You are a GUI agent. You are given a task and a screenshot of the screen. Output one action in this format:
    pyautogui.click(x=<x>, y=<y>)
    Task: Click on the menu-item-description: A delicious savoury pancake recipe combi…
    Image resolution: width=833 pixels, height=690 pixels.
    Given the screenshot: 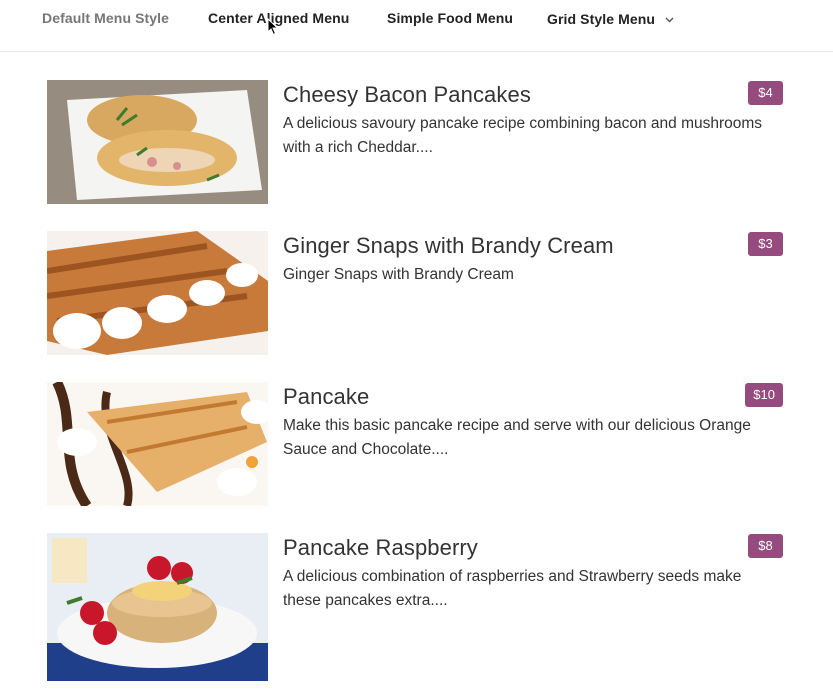 What is the action you would take?
    pyautogui.click(x=523, y=135)
    